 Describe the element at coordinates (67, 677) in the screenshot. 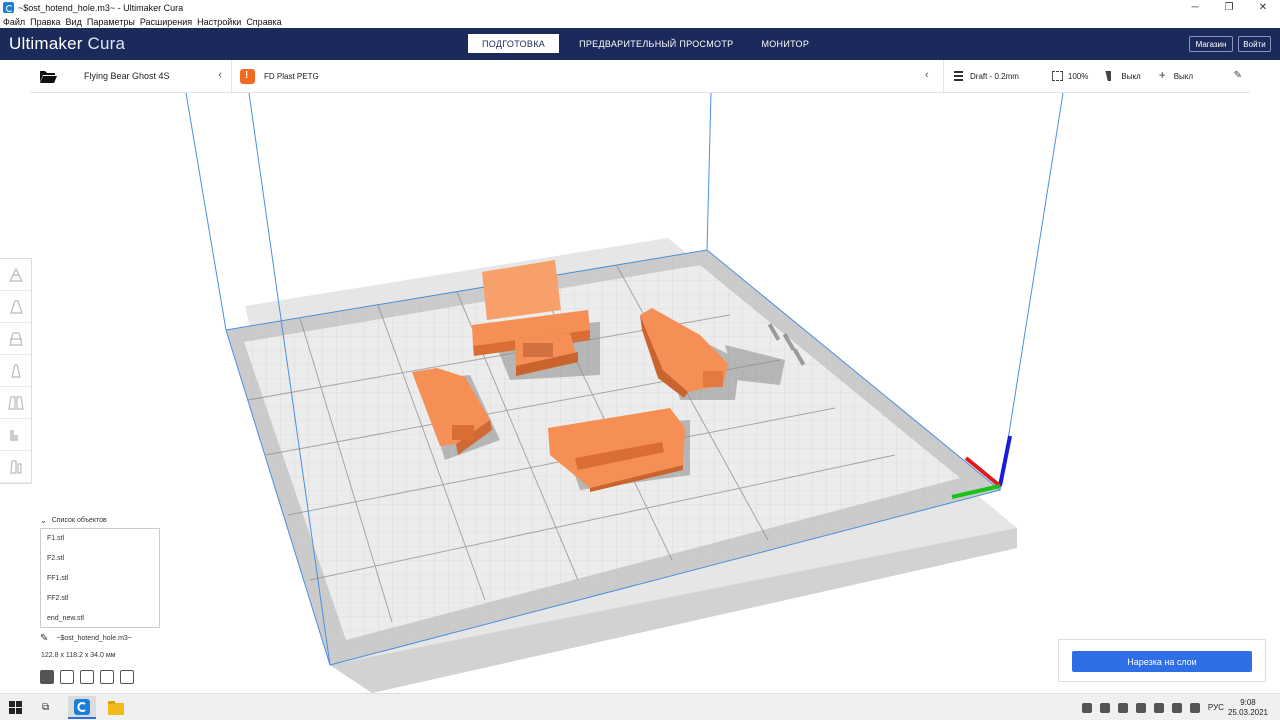

I see `view-front-icon` at that location.